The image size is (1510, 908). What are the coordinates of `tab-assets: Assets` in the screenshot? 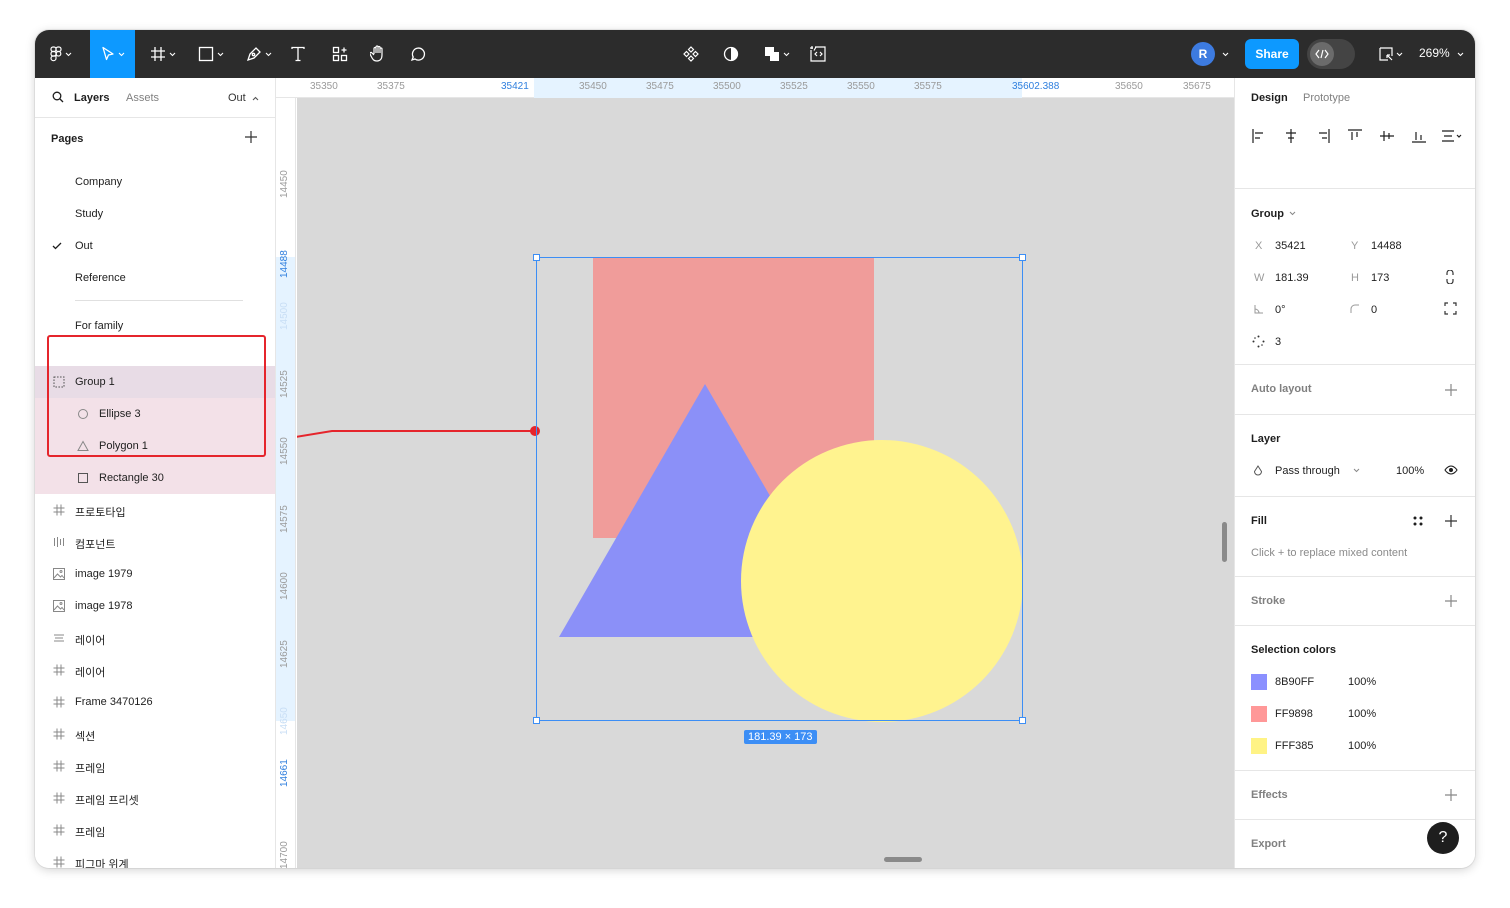 It's located at (142, 98).